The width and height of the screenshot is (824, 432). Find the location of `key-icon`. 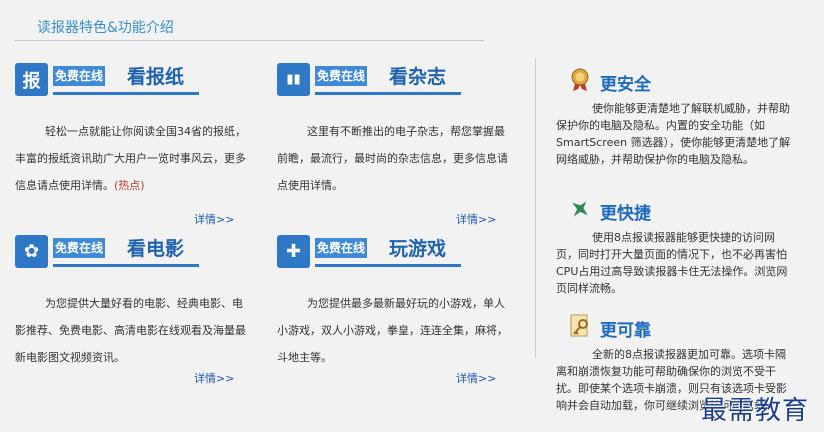

key-icon is located at coordinates (580, 326).